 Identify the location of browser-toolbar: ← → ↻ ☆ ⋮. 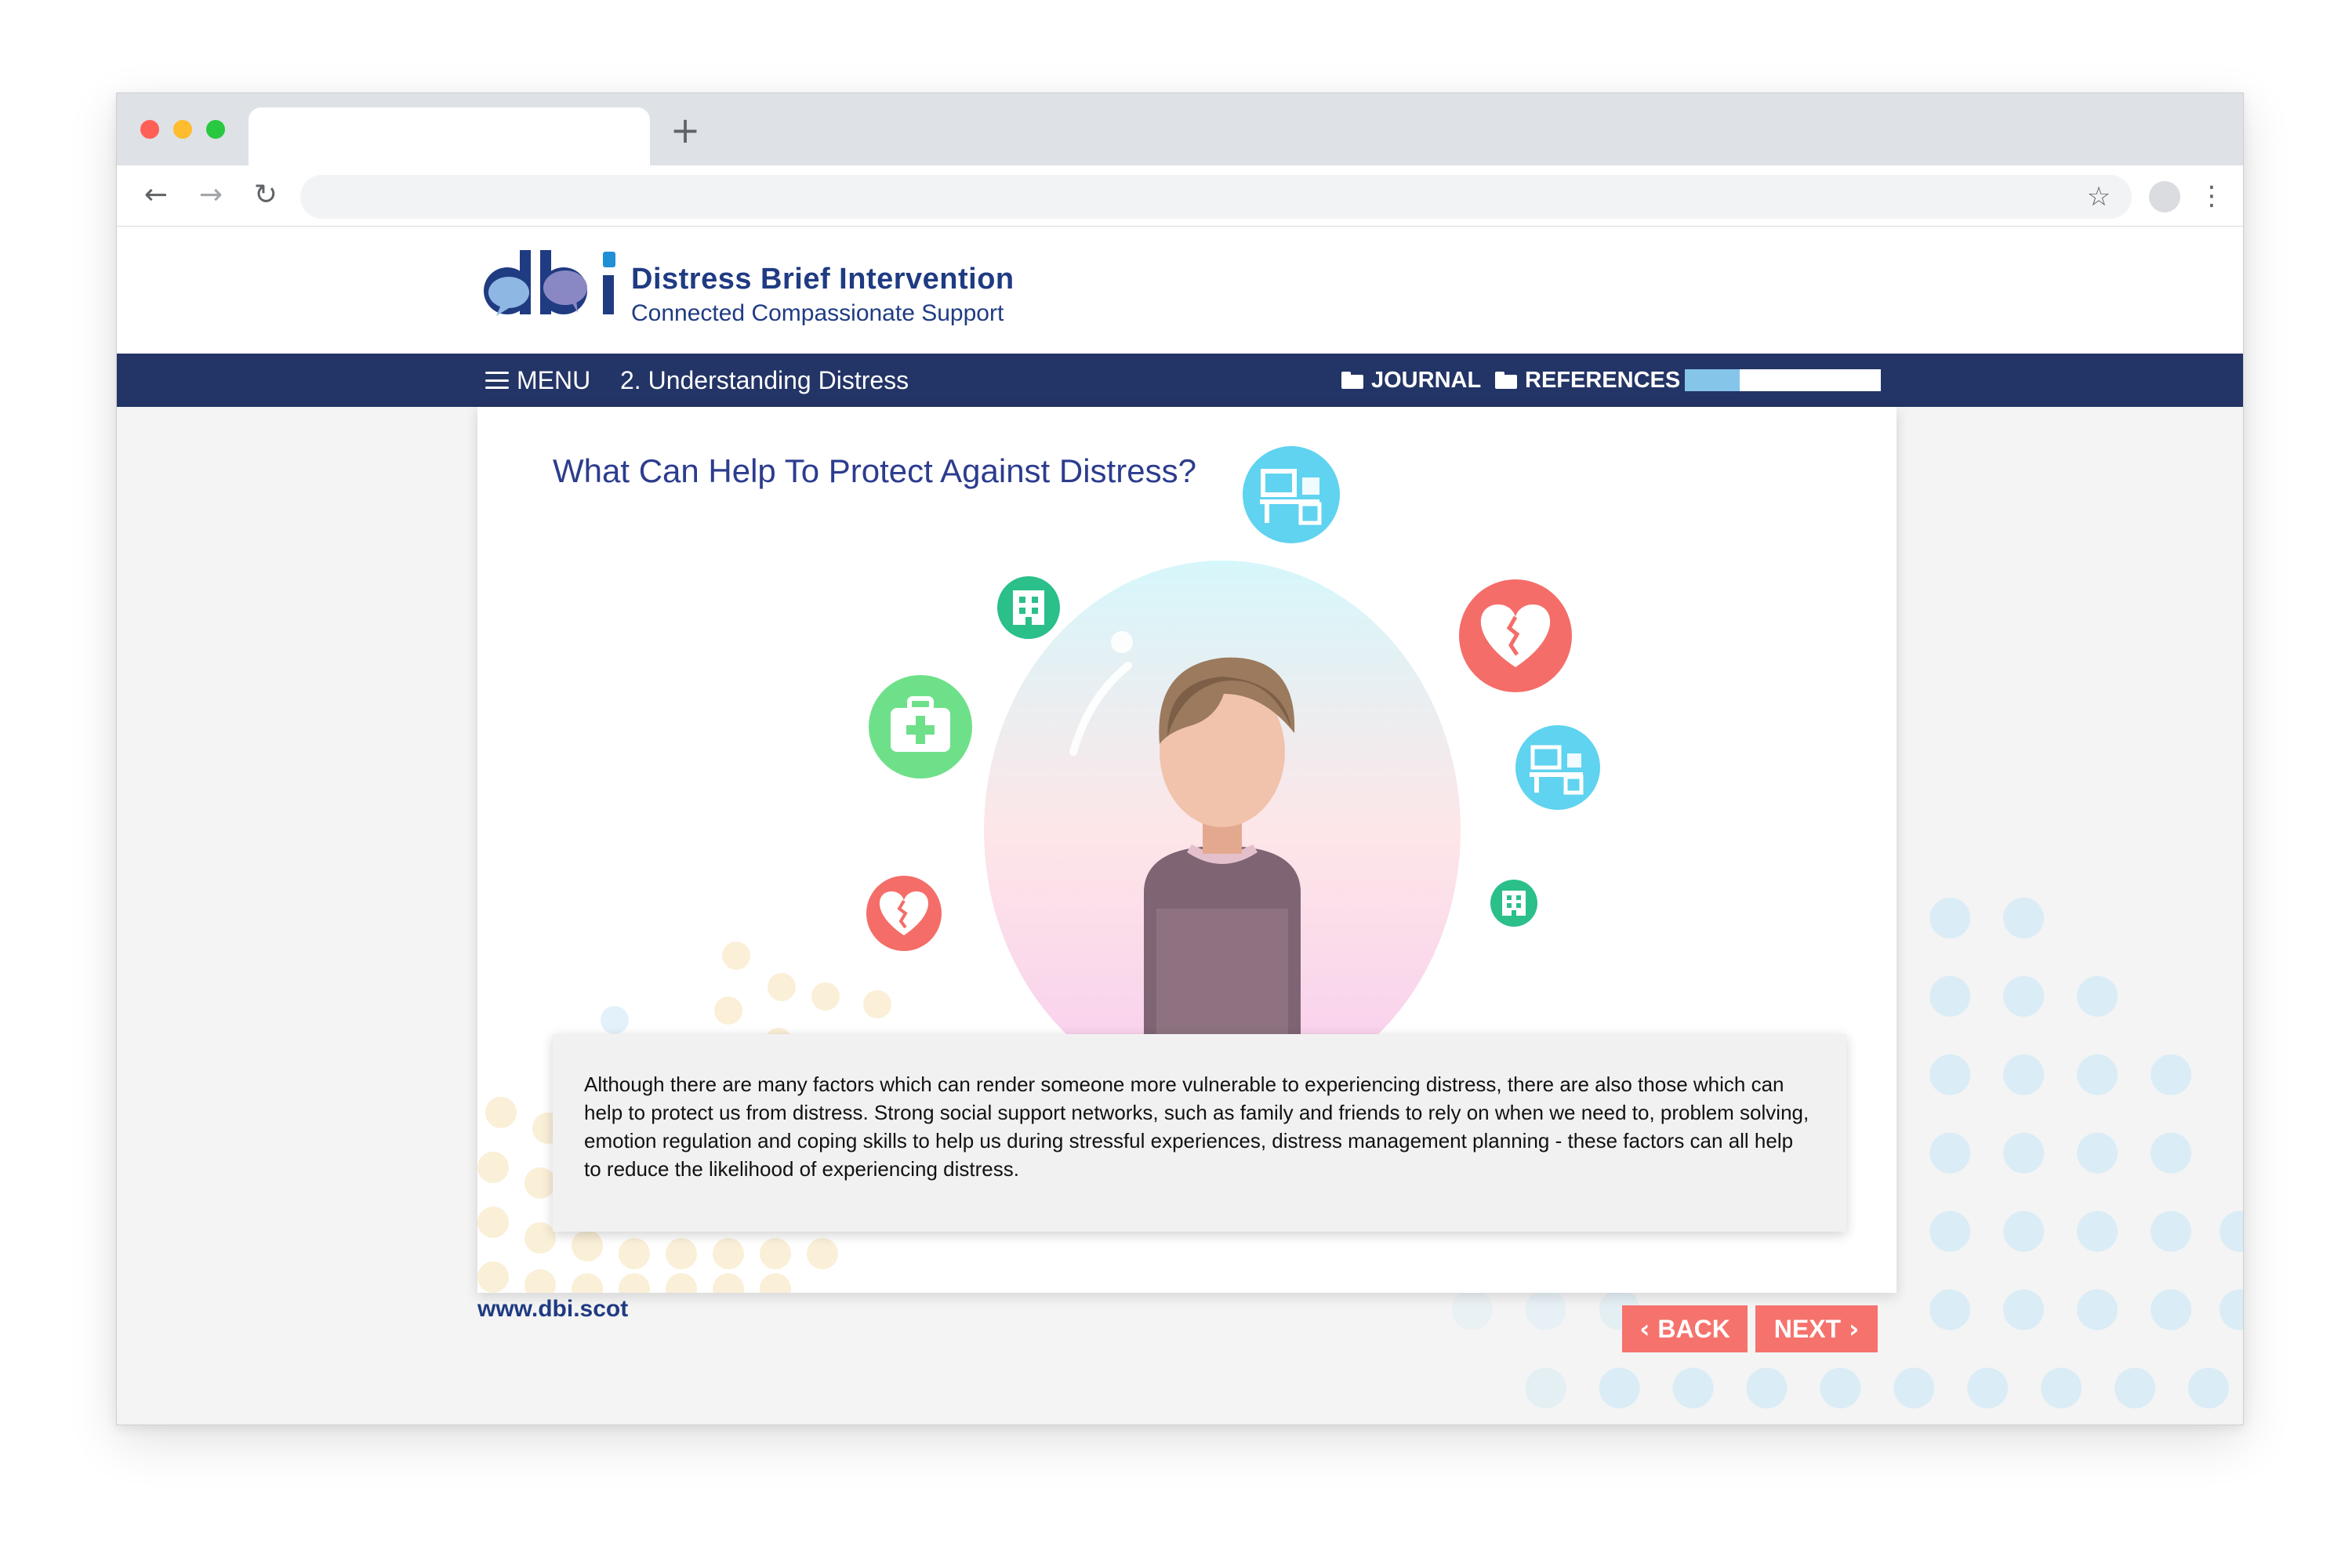
(1180, 196).